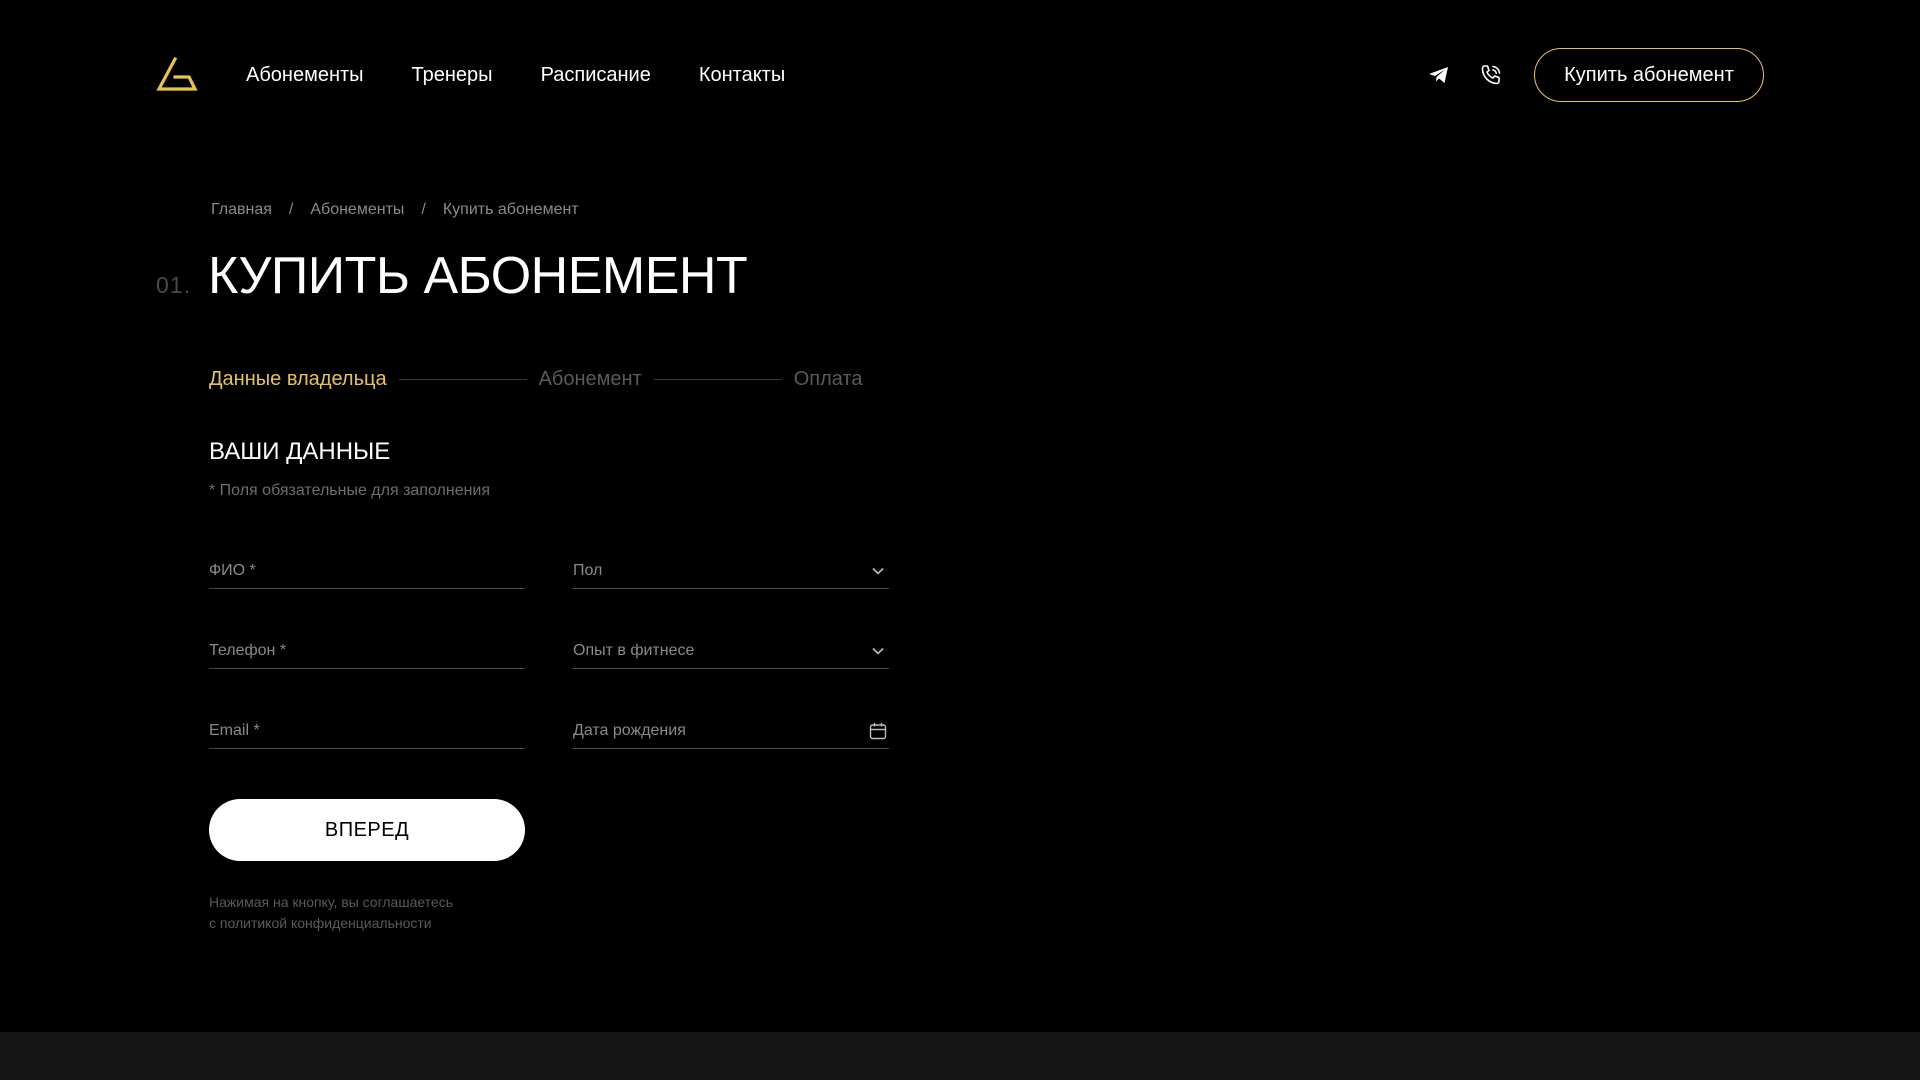 The height and width of the screenshot is (1080, 1920). Describe the element at coordinates (367, 830) in the screenshot. I see `next-button: ВПЕРЕД` at that location.